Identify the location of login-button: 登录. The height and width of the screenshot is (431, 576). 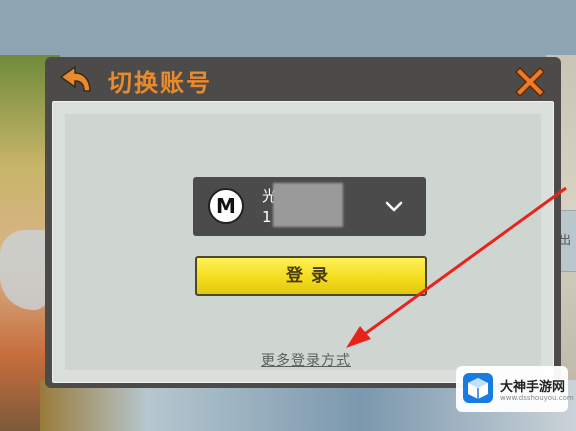
(311, 276).